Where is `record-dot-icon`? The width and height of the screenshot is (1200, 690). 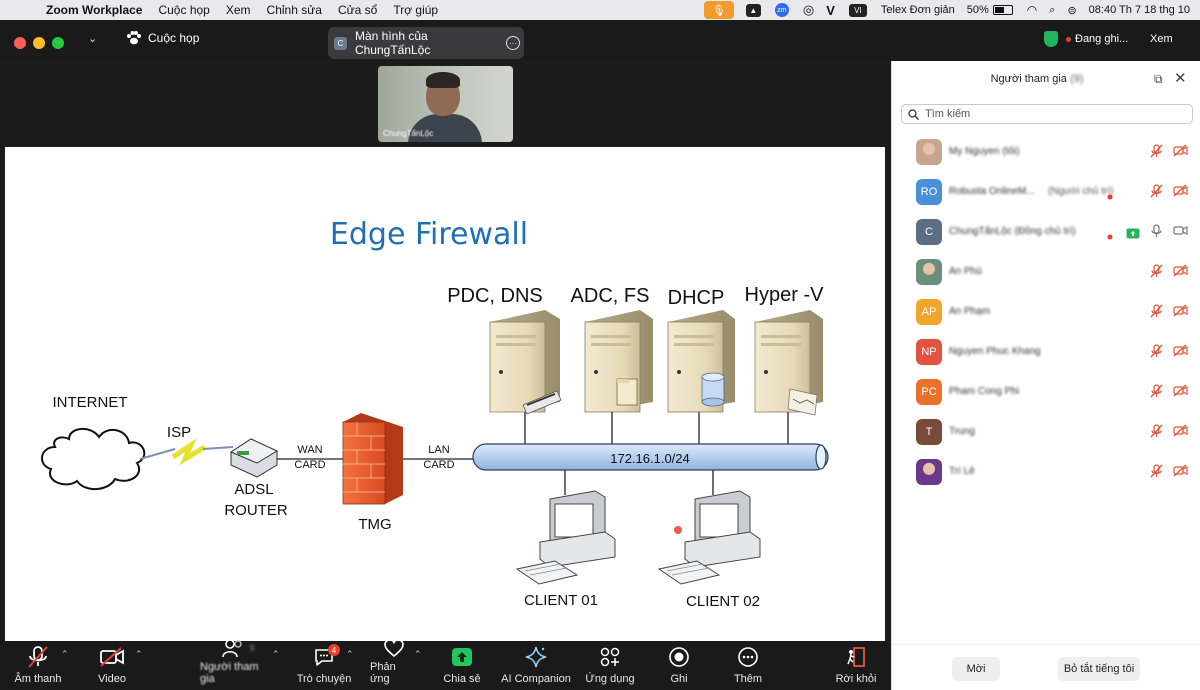 record-dot-icon is located at coordinates (1068, 39).